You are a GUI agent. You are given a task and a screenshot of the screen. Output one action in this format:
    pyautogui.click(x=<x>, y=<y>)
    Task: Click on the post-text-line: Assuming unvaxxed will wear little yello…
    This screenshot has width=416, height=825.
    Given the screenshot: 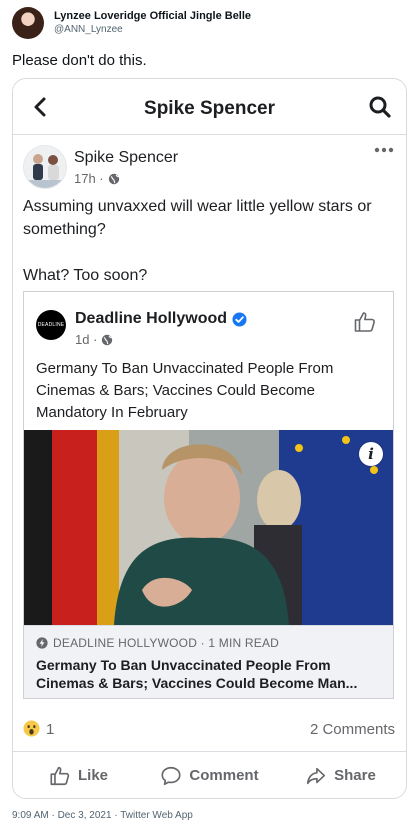 What is the action you would take?
    pyautogui.click(x=197, y=218)
    